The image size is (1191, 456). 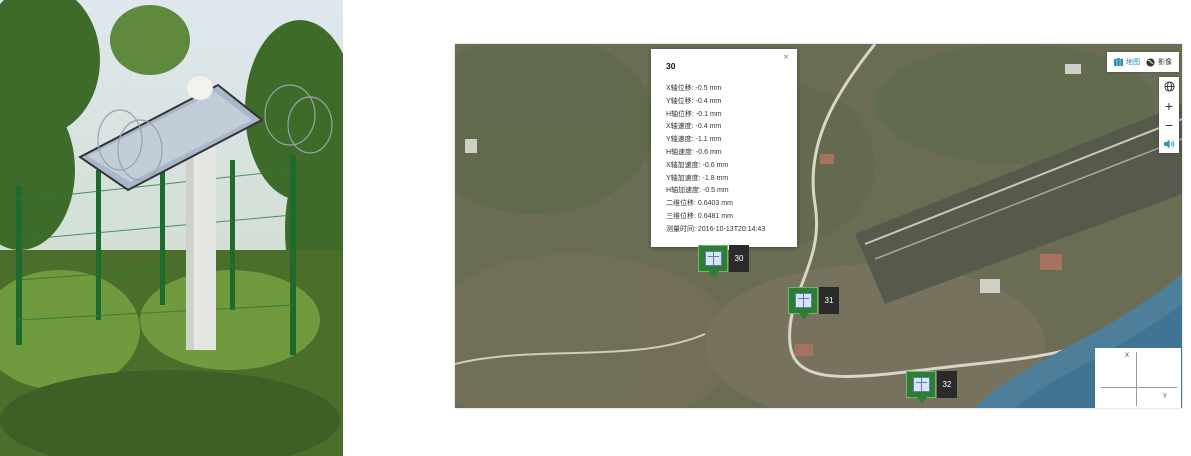 I want to click on globe-icon, so click(x=1169, y=86).